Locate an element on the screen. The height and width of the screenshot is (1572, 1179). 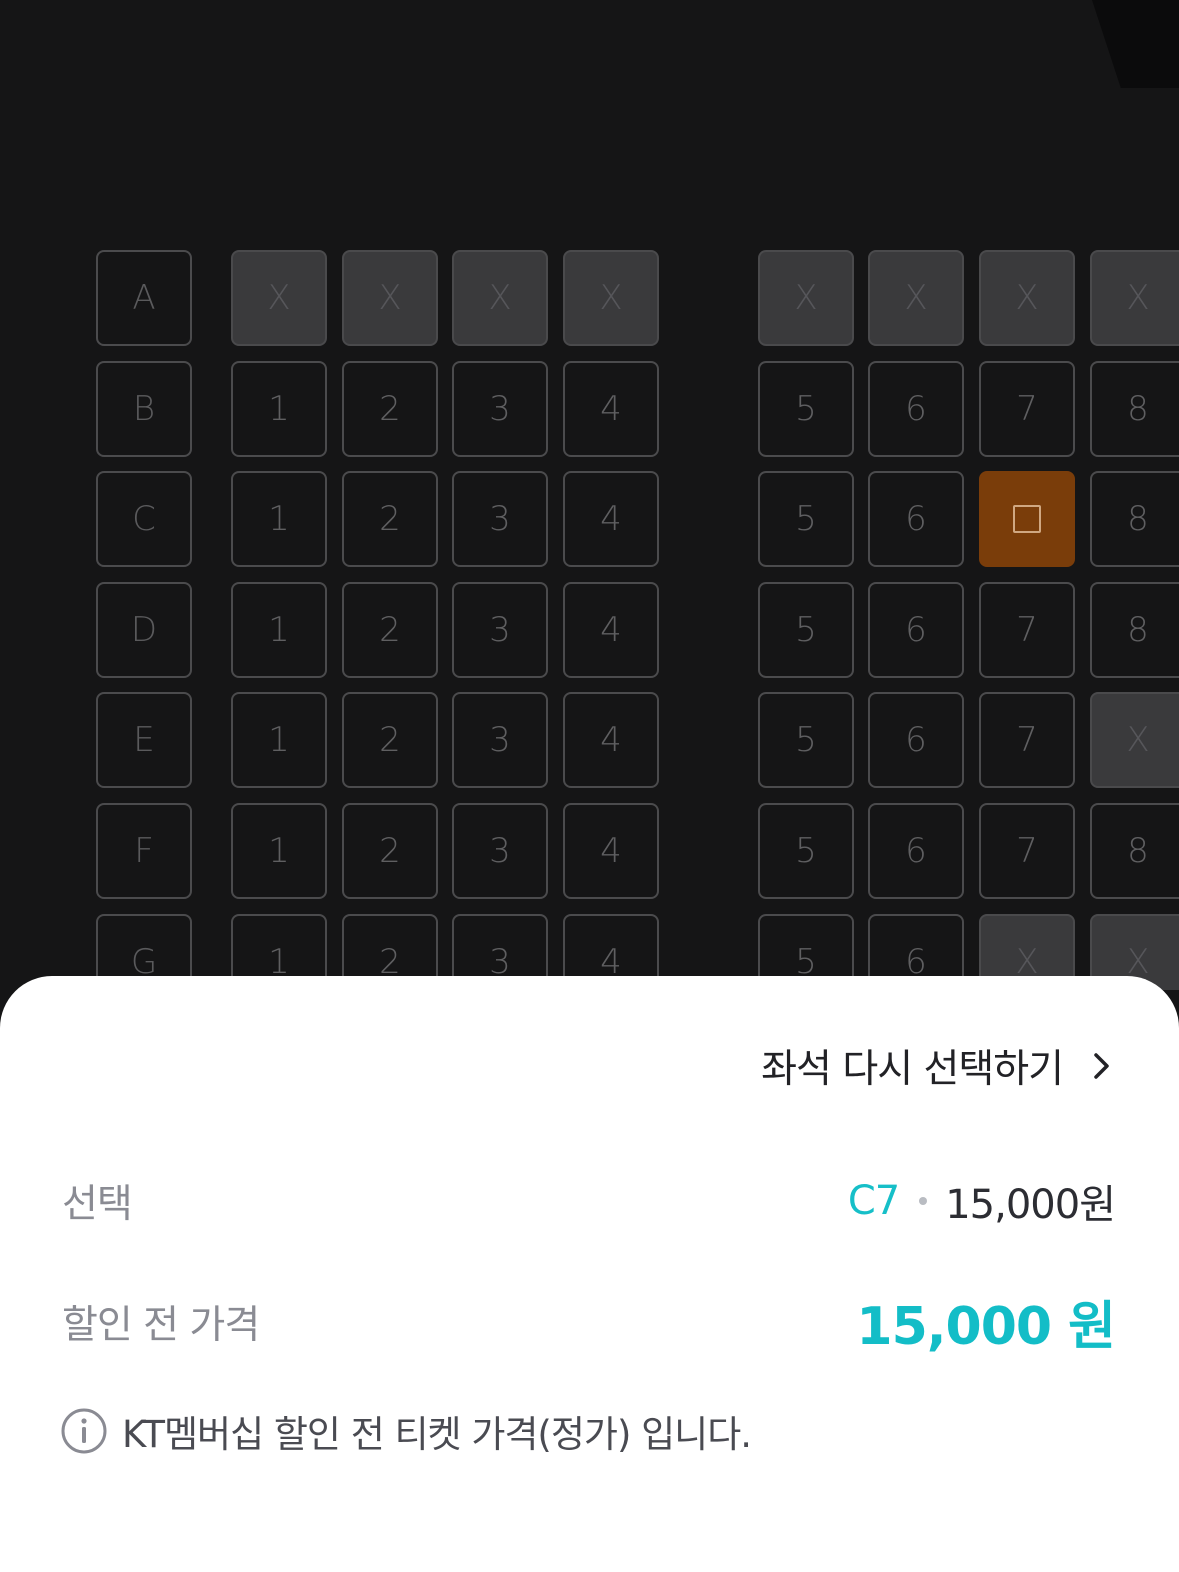
row-label: A is located at coordinates (144, 298).